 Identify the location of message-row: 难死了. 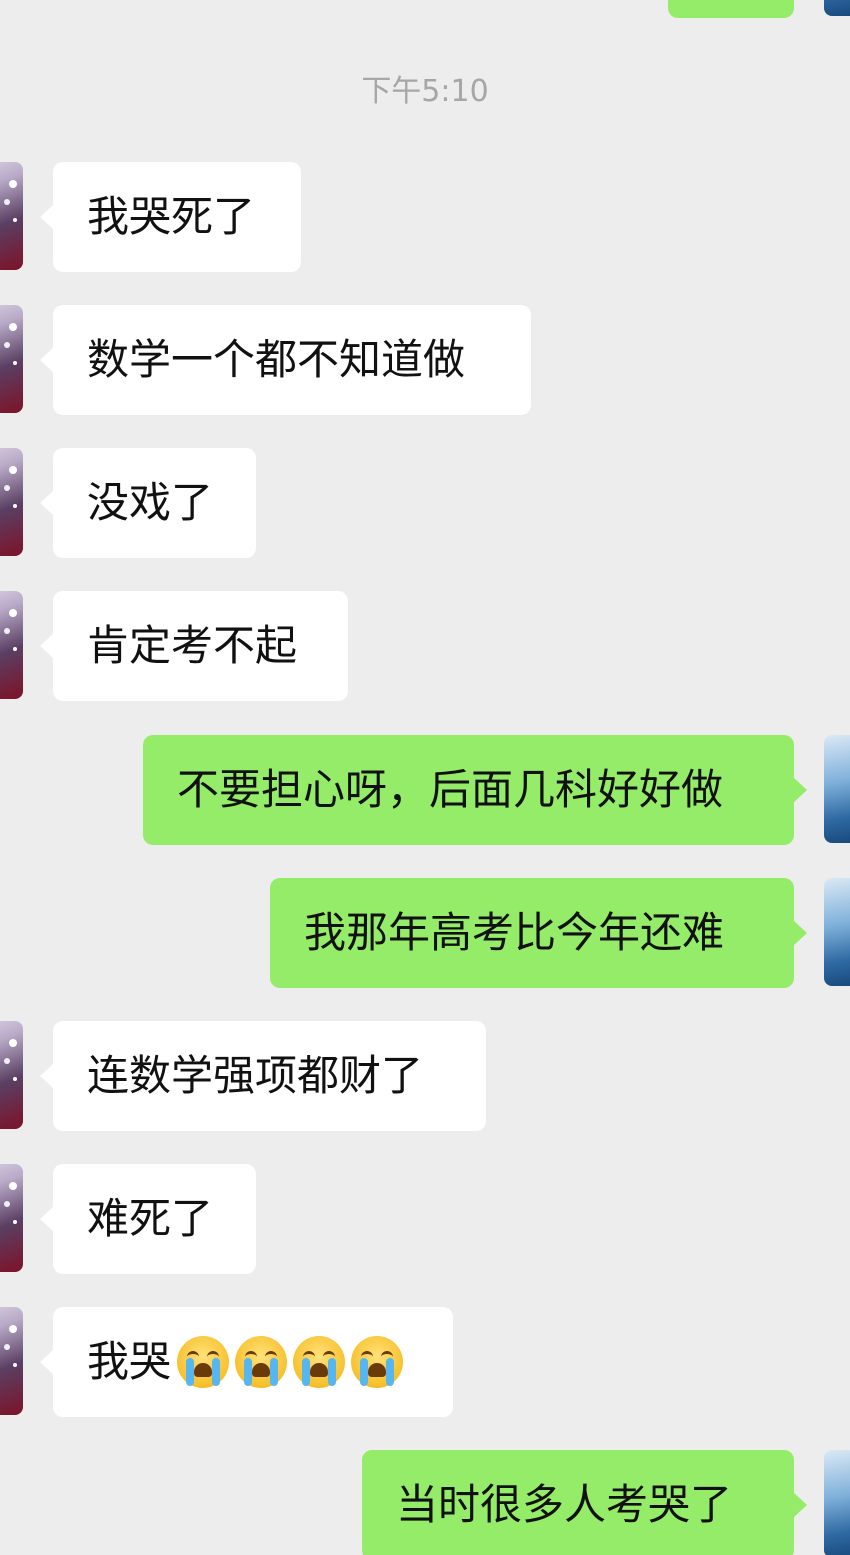
(425, 1219).